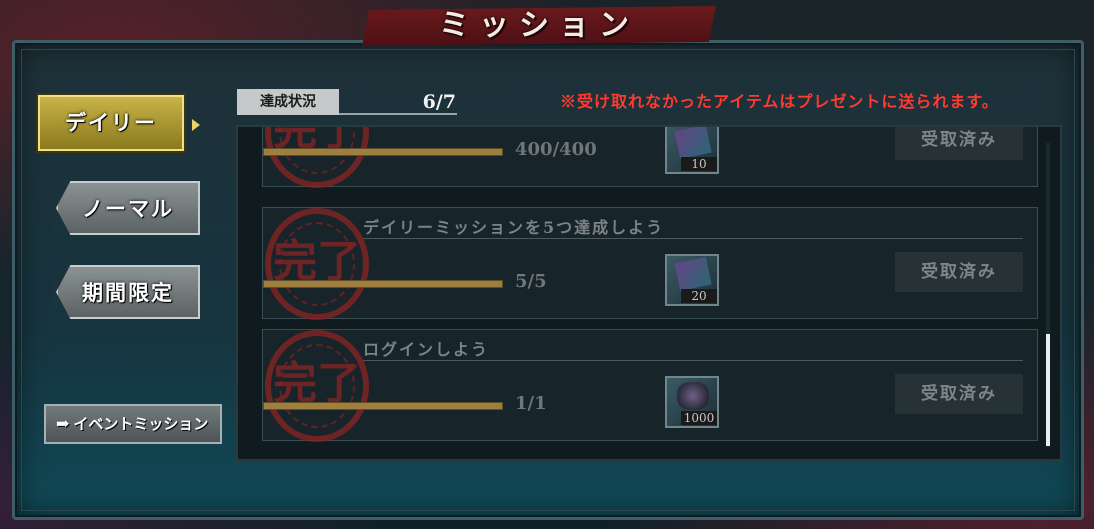  I want to click on crystal-item-icon, so click(693, 396).